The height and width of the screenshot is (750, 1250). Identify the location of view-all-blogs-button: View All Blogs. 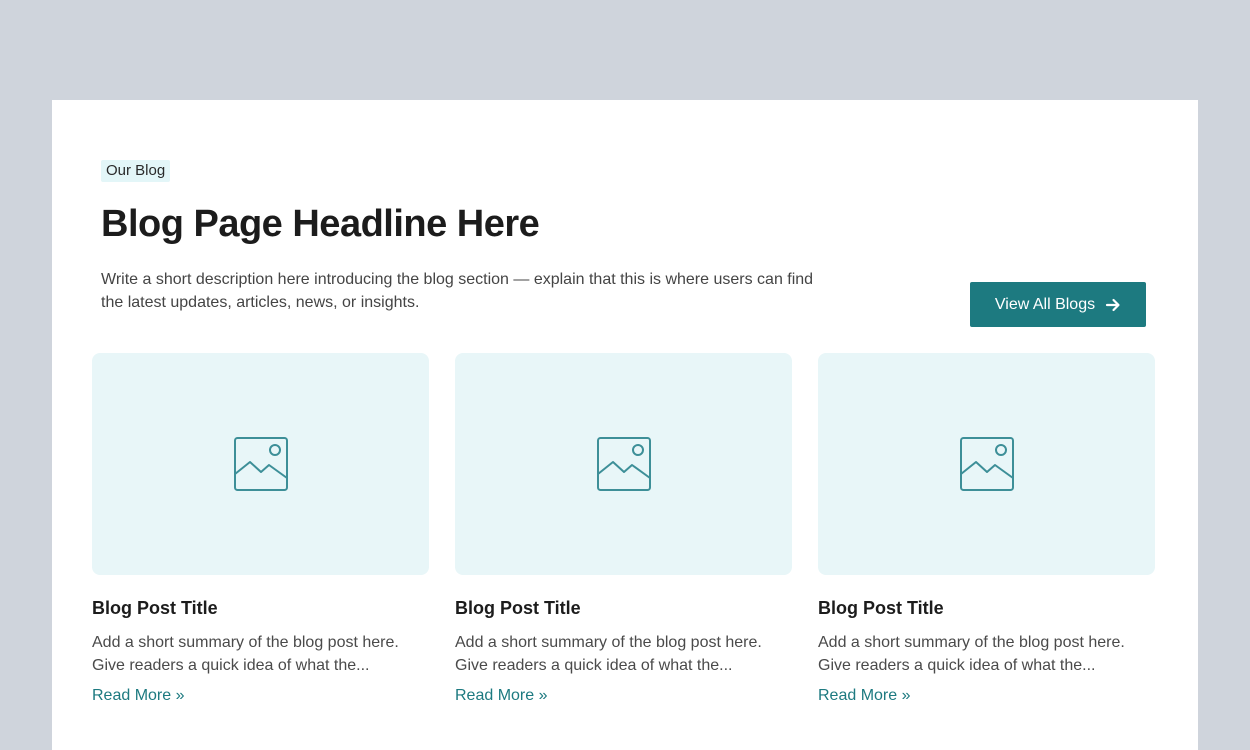
(1058, 304).